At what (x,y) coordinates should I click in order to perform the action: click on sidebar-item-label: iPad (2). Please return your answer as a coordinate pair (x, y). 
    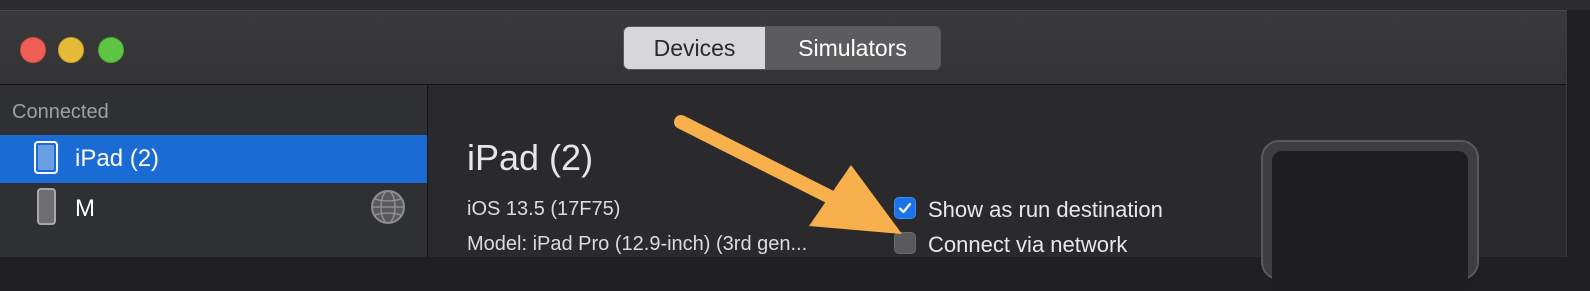
    Looking at the image, I should click on (117, 158).